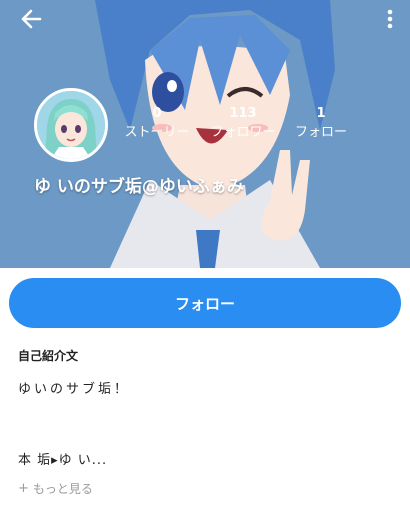  I want to click on back-button, so click(31, 19).